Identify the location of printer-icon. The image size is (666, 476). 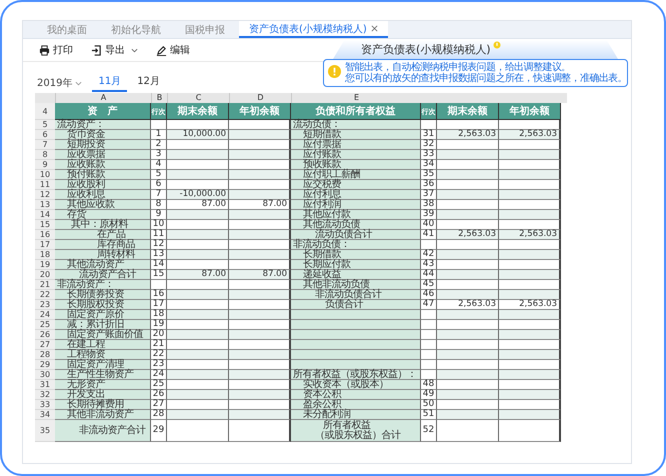
(44, 50).